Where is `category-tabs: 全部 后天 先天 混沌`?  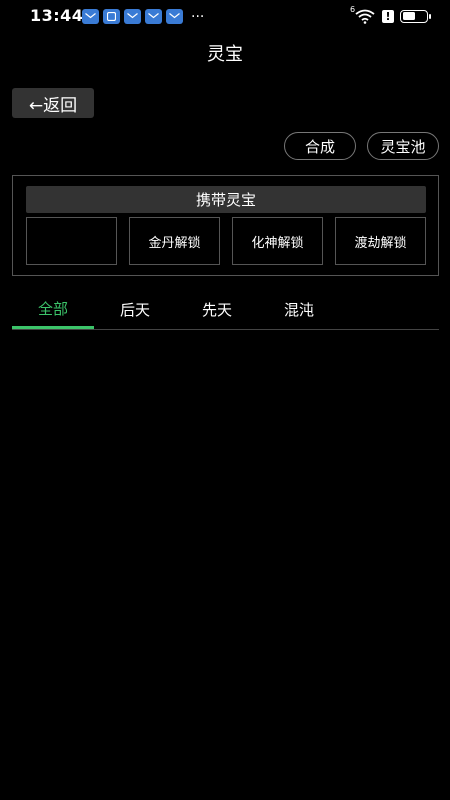
category-tabs: 全部 后天 先天 混沌 is located at coordinates (225, 310).